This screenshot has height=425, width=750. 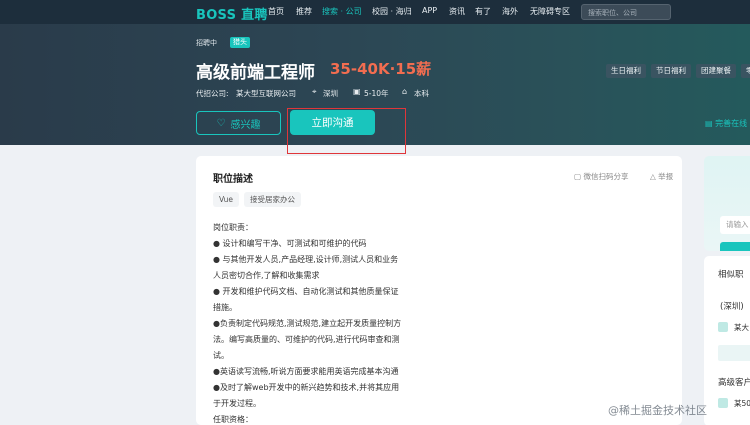 What do you see at coordinates (357, 91) in the screenshot?
I see `briefcase-icon: ▣` at bounding box center [357, 91].